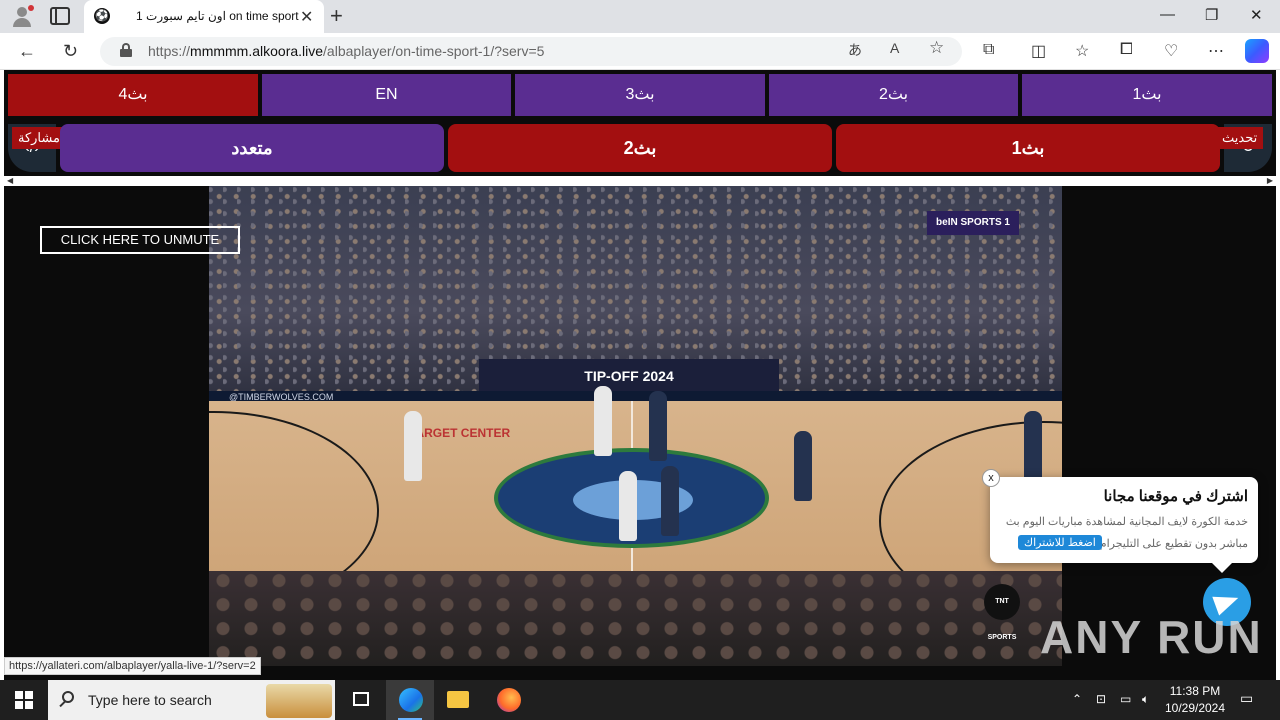 The width and height of the screenshot is (1280, 720). I want to click on server-button-1: بث1, so click(1147, 95).